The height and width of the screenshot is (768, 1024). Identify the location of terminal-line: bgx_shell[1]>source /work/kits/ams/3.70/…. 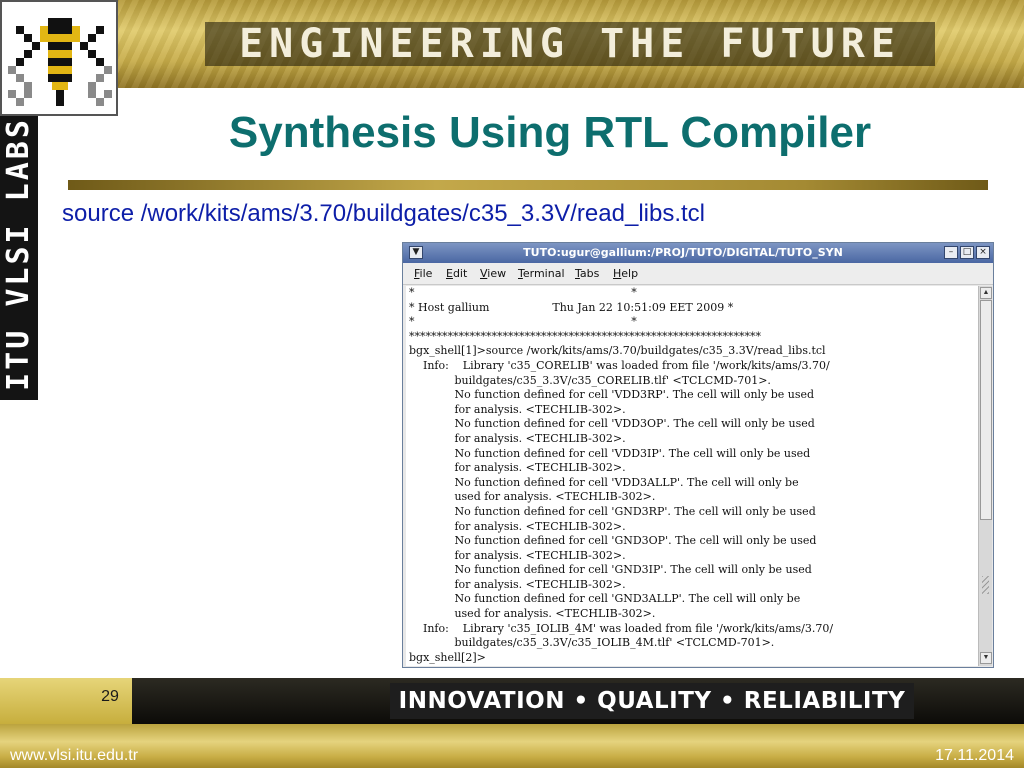
(617, 351).